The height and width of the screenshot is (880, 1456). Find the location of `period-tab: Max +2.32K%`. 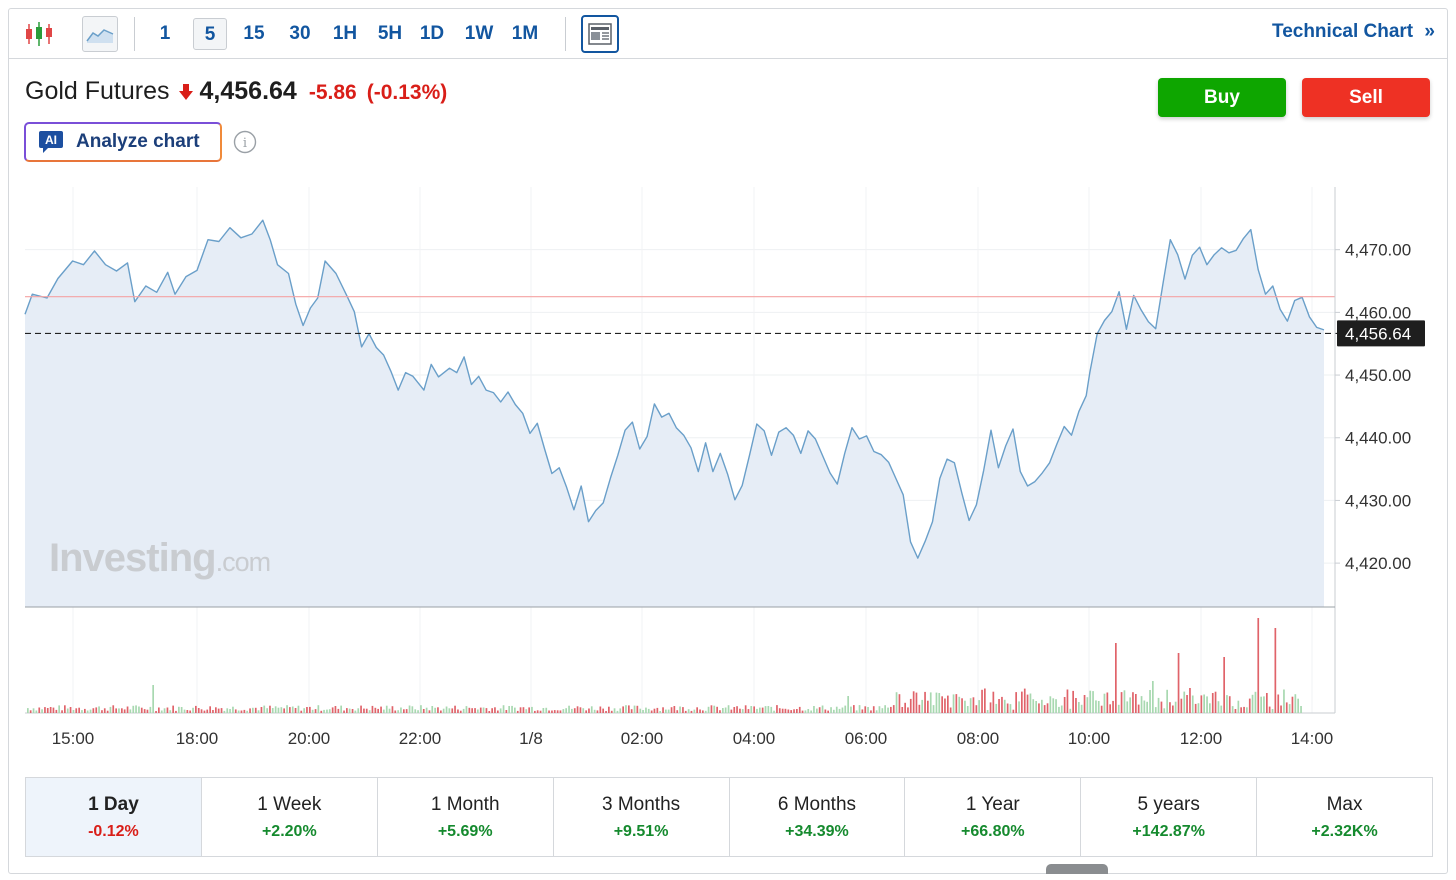

period-tab: Max +2.32K% is located at coordinates (1344, 817).